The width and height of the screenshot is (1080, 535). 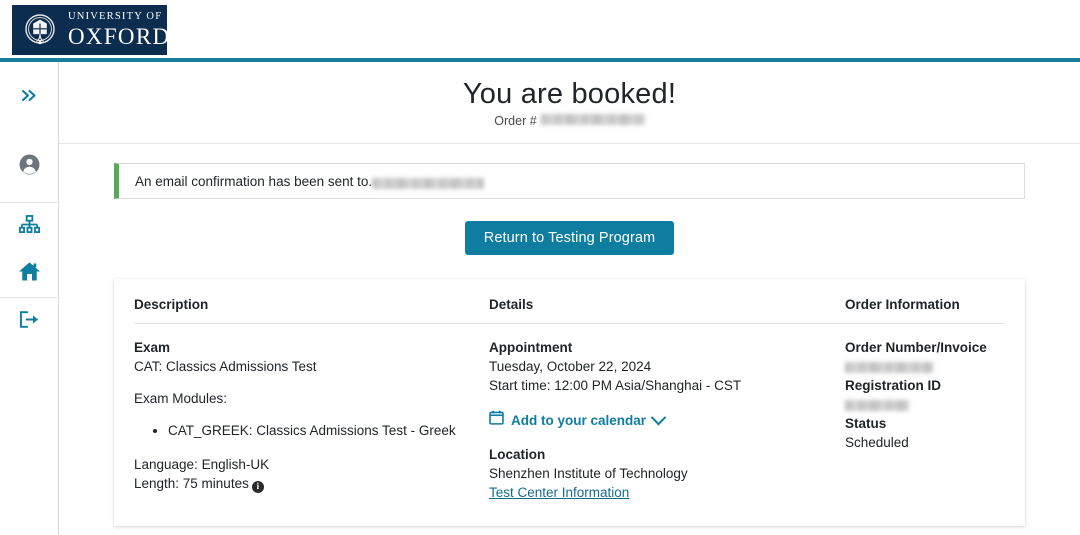 What do you see at coordinates (615, 385) in the screenshot?
I see `appointment-time: Start time: 12:00 PM Asia/Shanghai - CST` at bounding box center [615, 385].